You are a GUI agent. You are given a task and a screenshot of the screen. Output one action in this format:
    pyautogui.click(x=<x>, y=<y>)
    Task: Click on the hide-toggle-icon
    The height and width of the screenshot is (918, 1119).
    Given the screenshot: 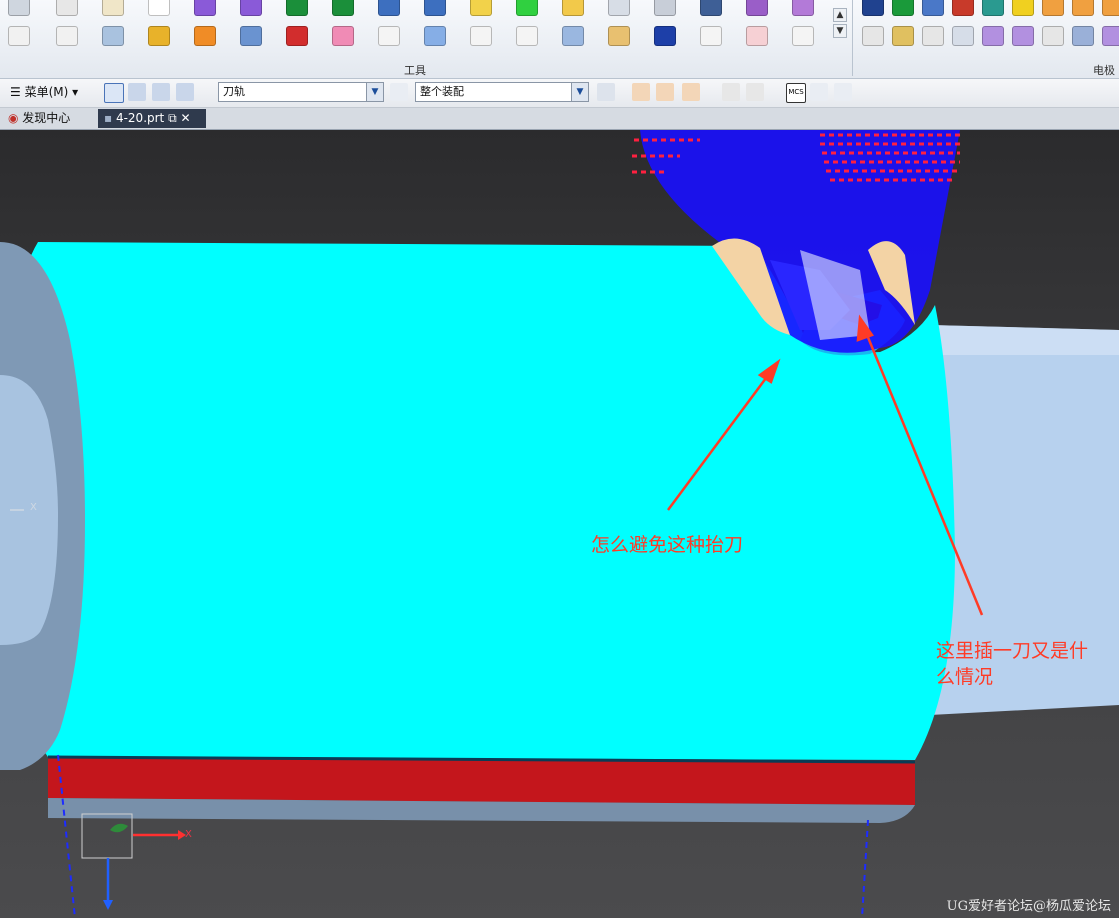 What is the action you would take?
    pyautogui.click(x=843, y=92)
    